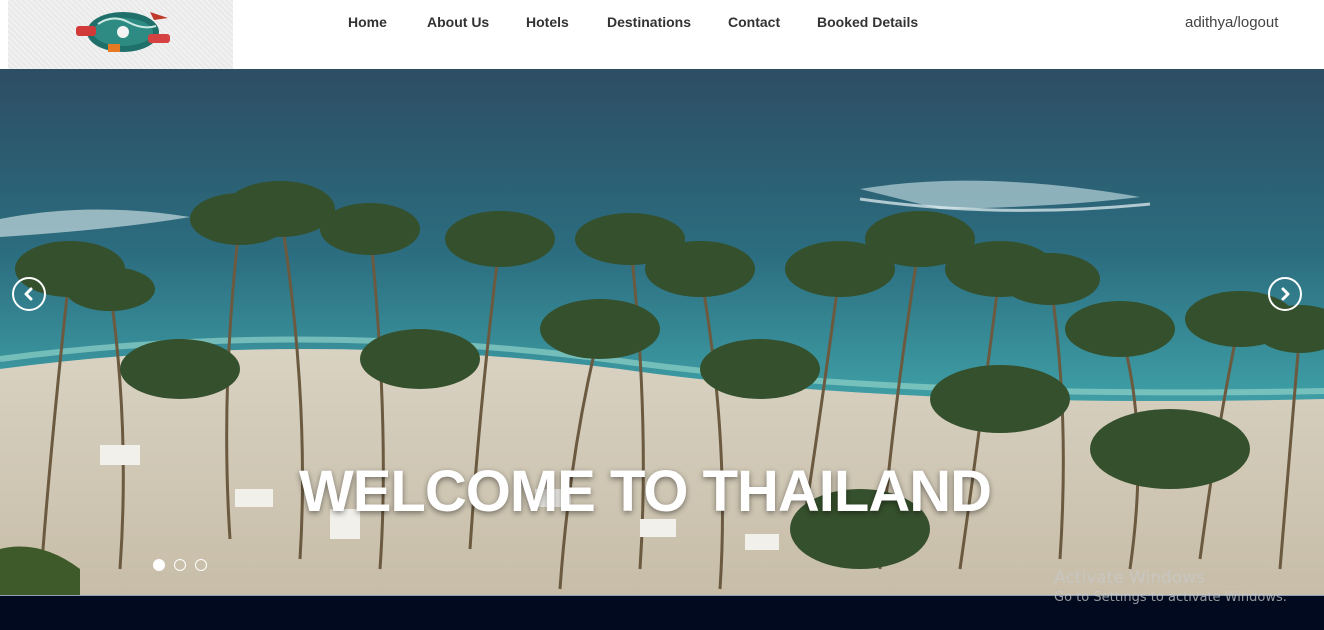 The image size is (1324, 630). Describe the element at coordinates (367, 22) in the screenshot. I see `nav-home: Home` at that location.